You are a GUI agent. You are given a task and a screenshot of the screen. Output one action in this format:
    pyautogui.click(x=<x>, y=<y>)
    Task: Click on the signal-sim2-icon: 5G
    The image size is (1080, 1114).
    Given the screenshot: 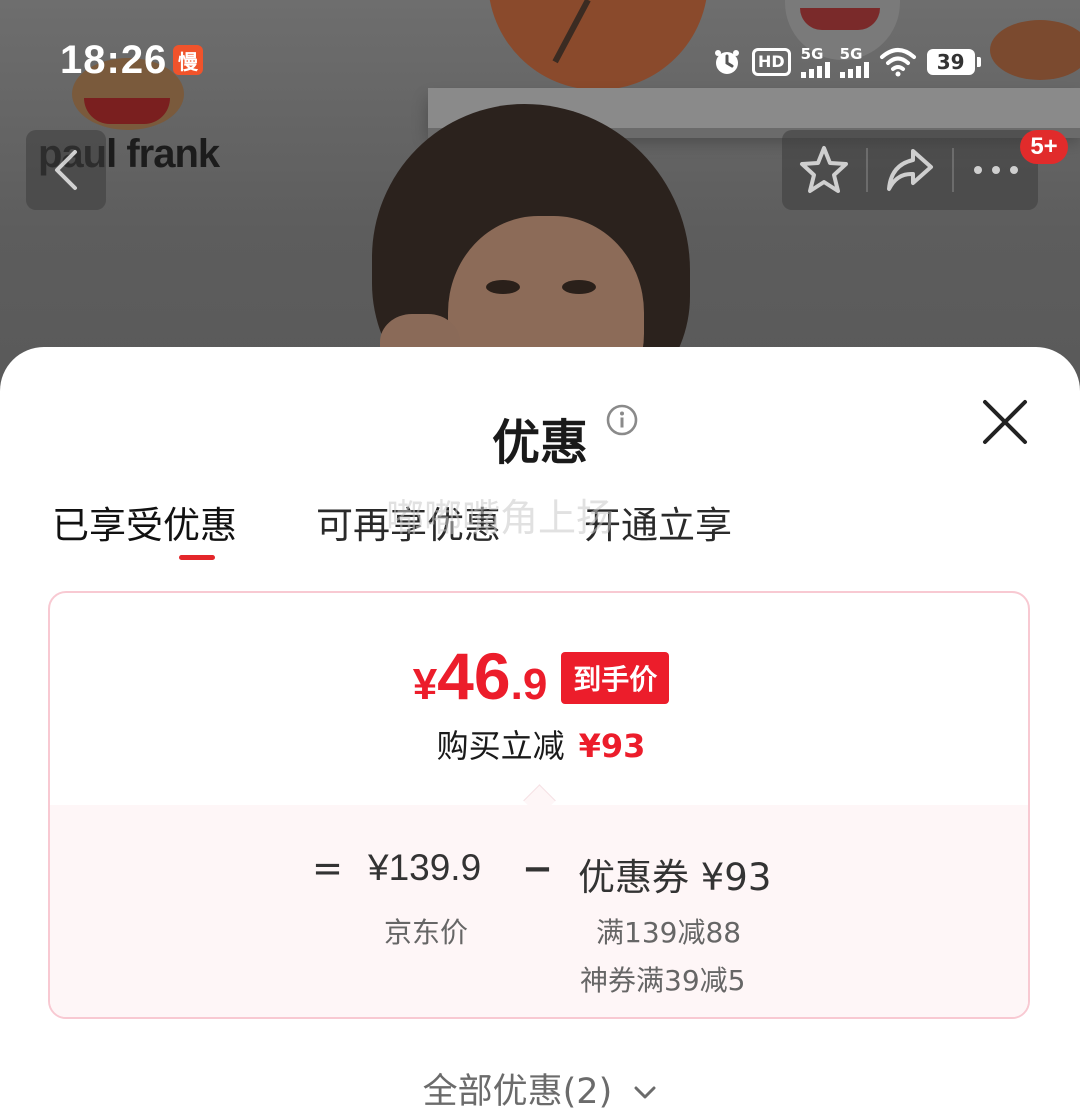 What is the action you would take?
    pyautogui.click(x=854, y=61)
    